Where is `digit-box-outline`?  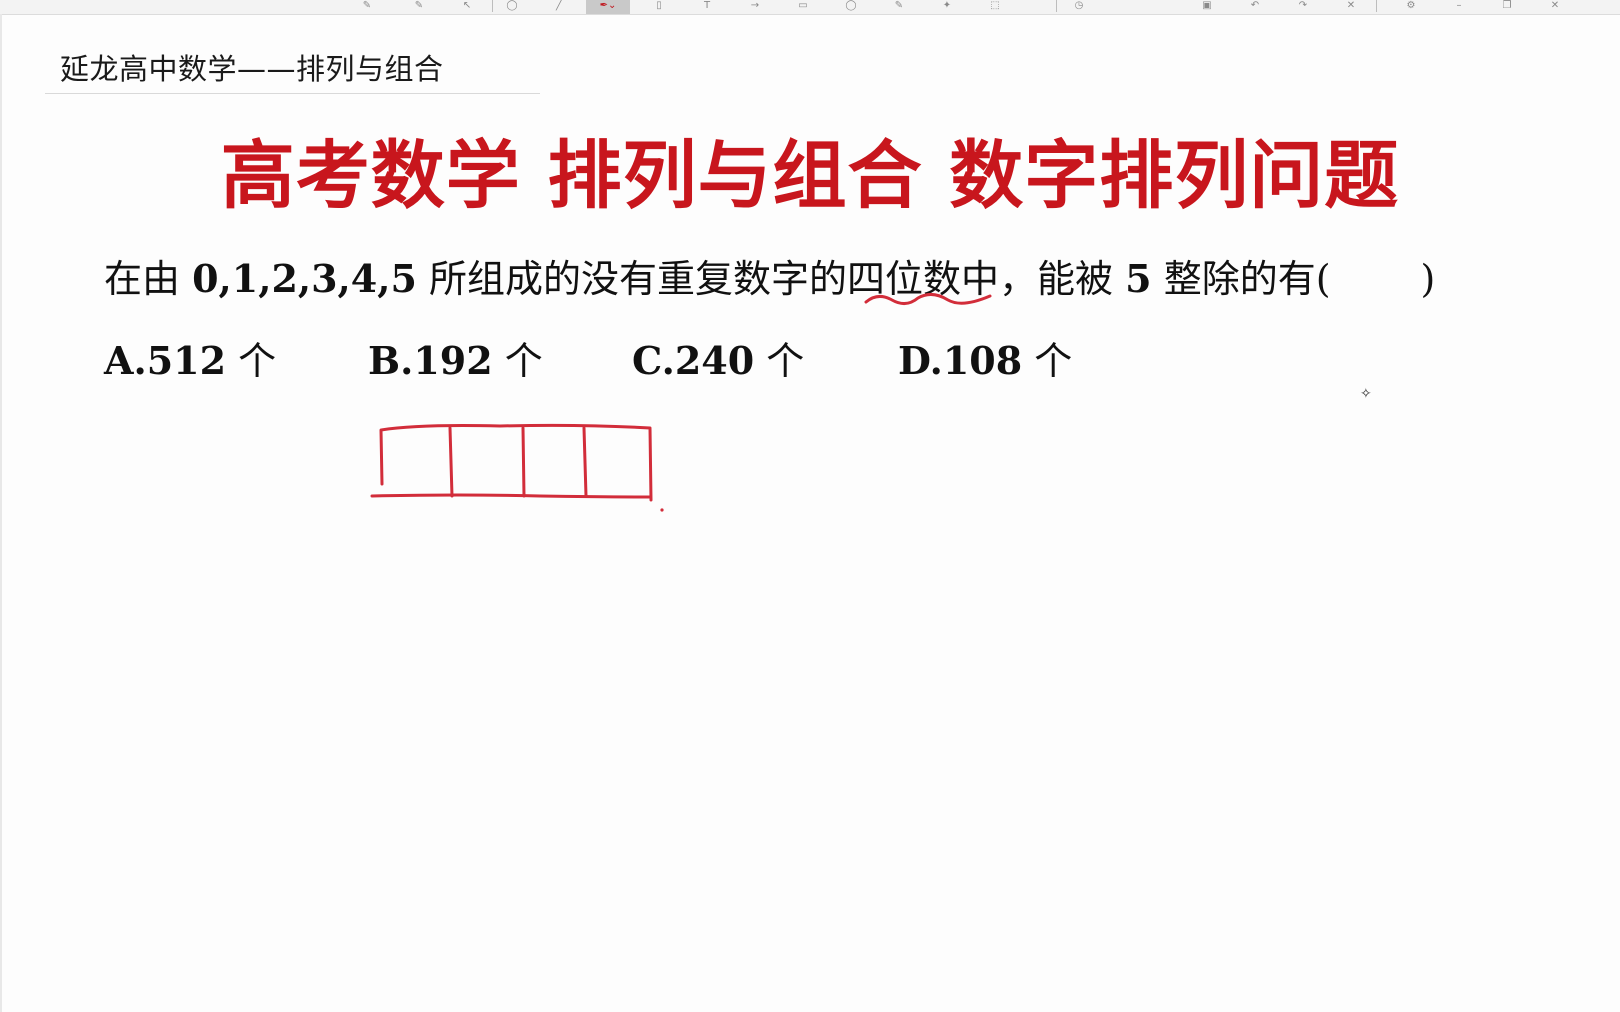 digit-box-outline is located at coordinates (516, 462).